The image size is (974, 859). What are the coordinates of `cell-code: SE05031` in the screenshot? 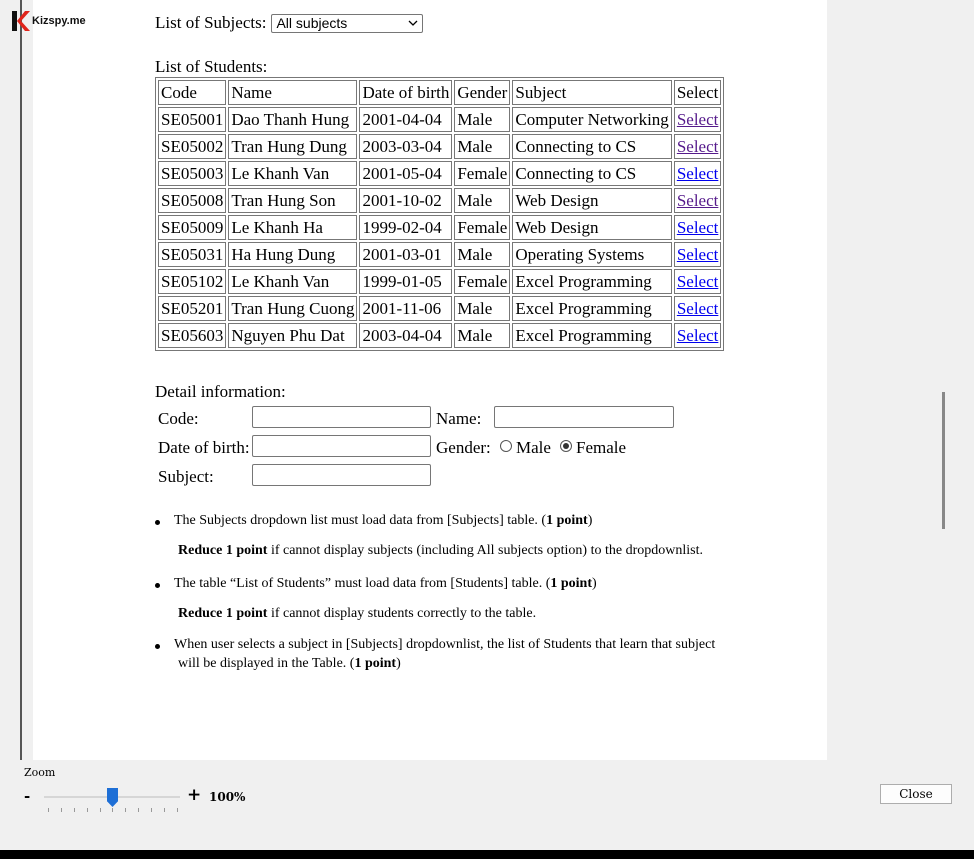 It's located at (192, 254).